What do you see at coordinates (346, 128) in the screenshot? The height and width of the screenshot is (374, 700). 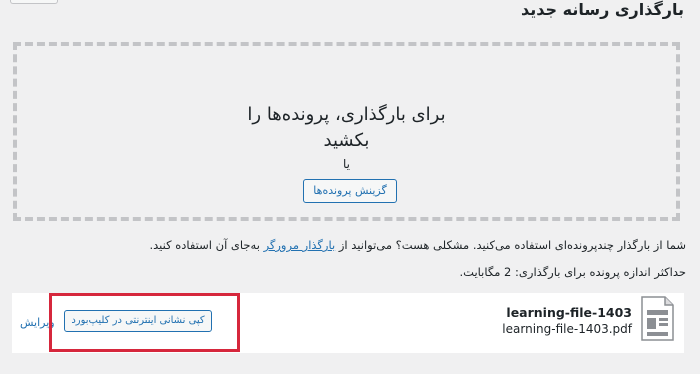 I see `drop-instructions: برای بارگذاری، پرونده‌ها را بکشید` at bounding box center [346, 128].